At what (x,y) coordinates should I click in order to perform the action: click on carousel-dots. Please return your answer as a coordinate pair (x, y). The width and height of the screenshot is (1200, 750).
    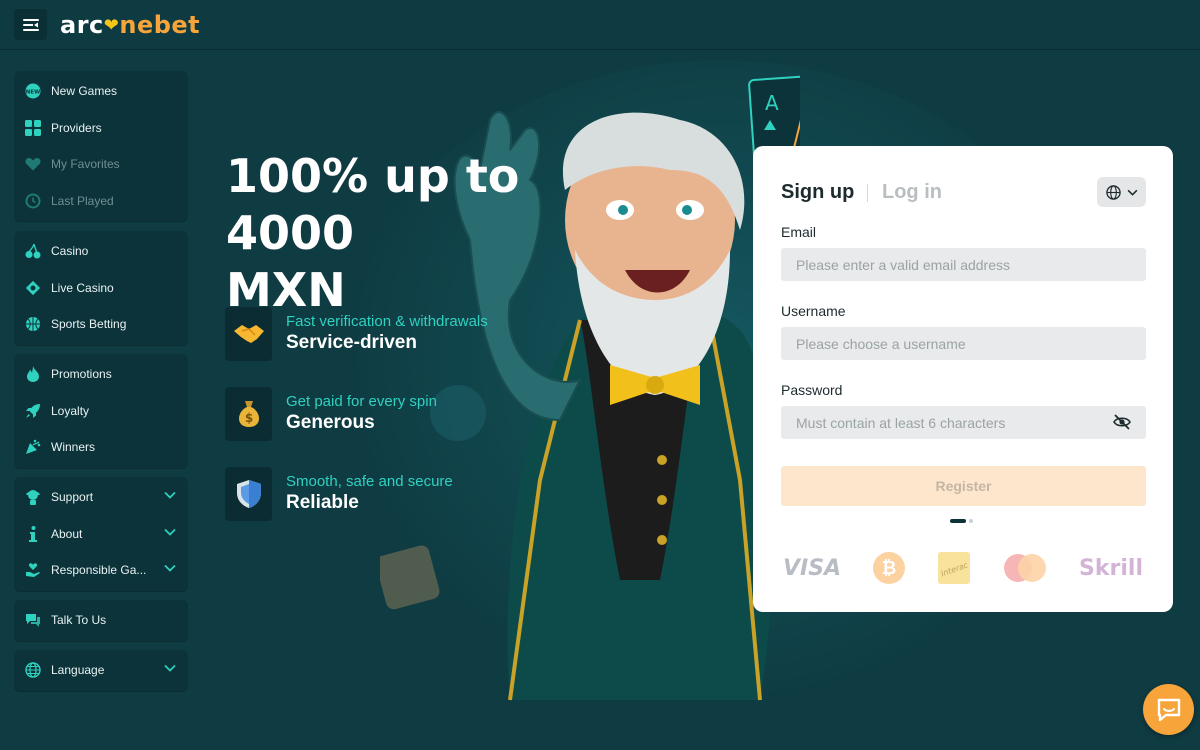
    Looking at the image, I should click on (961, 521).